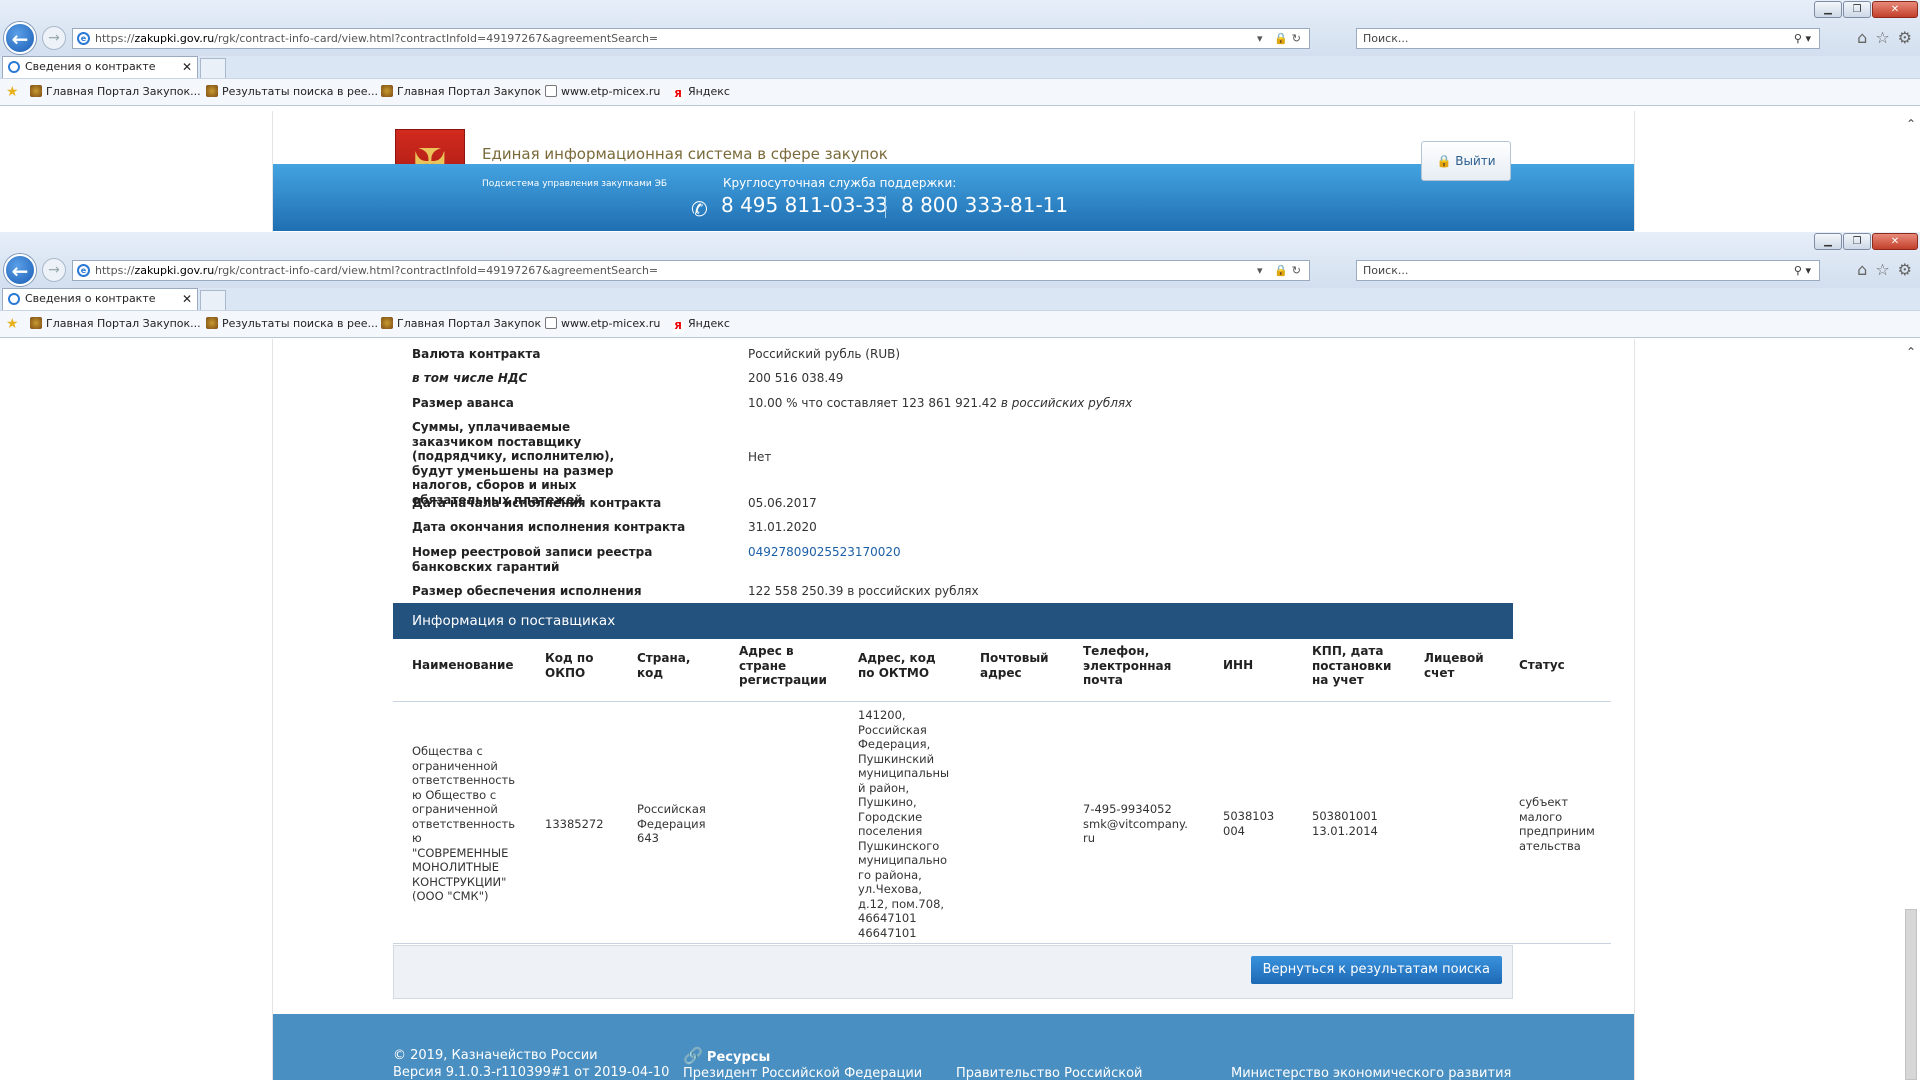 The height and width of the screenshot is (1080, 1920). I want to click on ie-tab-icon, so click(14, 67).